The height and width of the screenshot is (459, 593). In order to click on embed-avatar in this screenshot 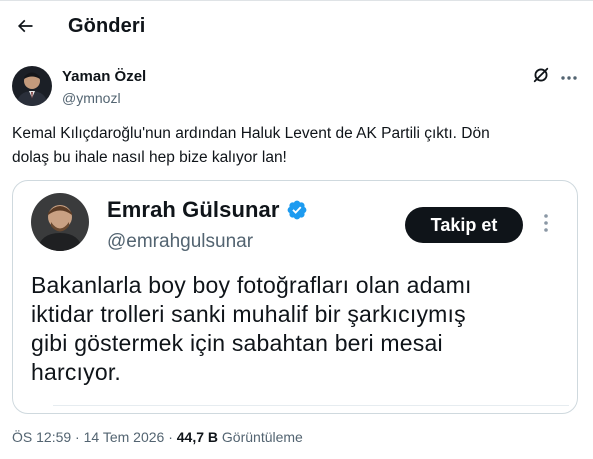, I will do `click(60, 222)`.